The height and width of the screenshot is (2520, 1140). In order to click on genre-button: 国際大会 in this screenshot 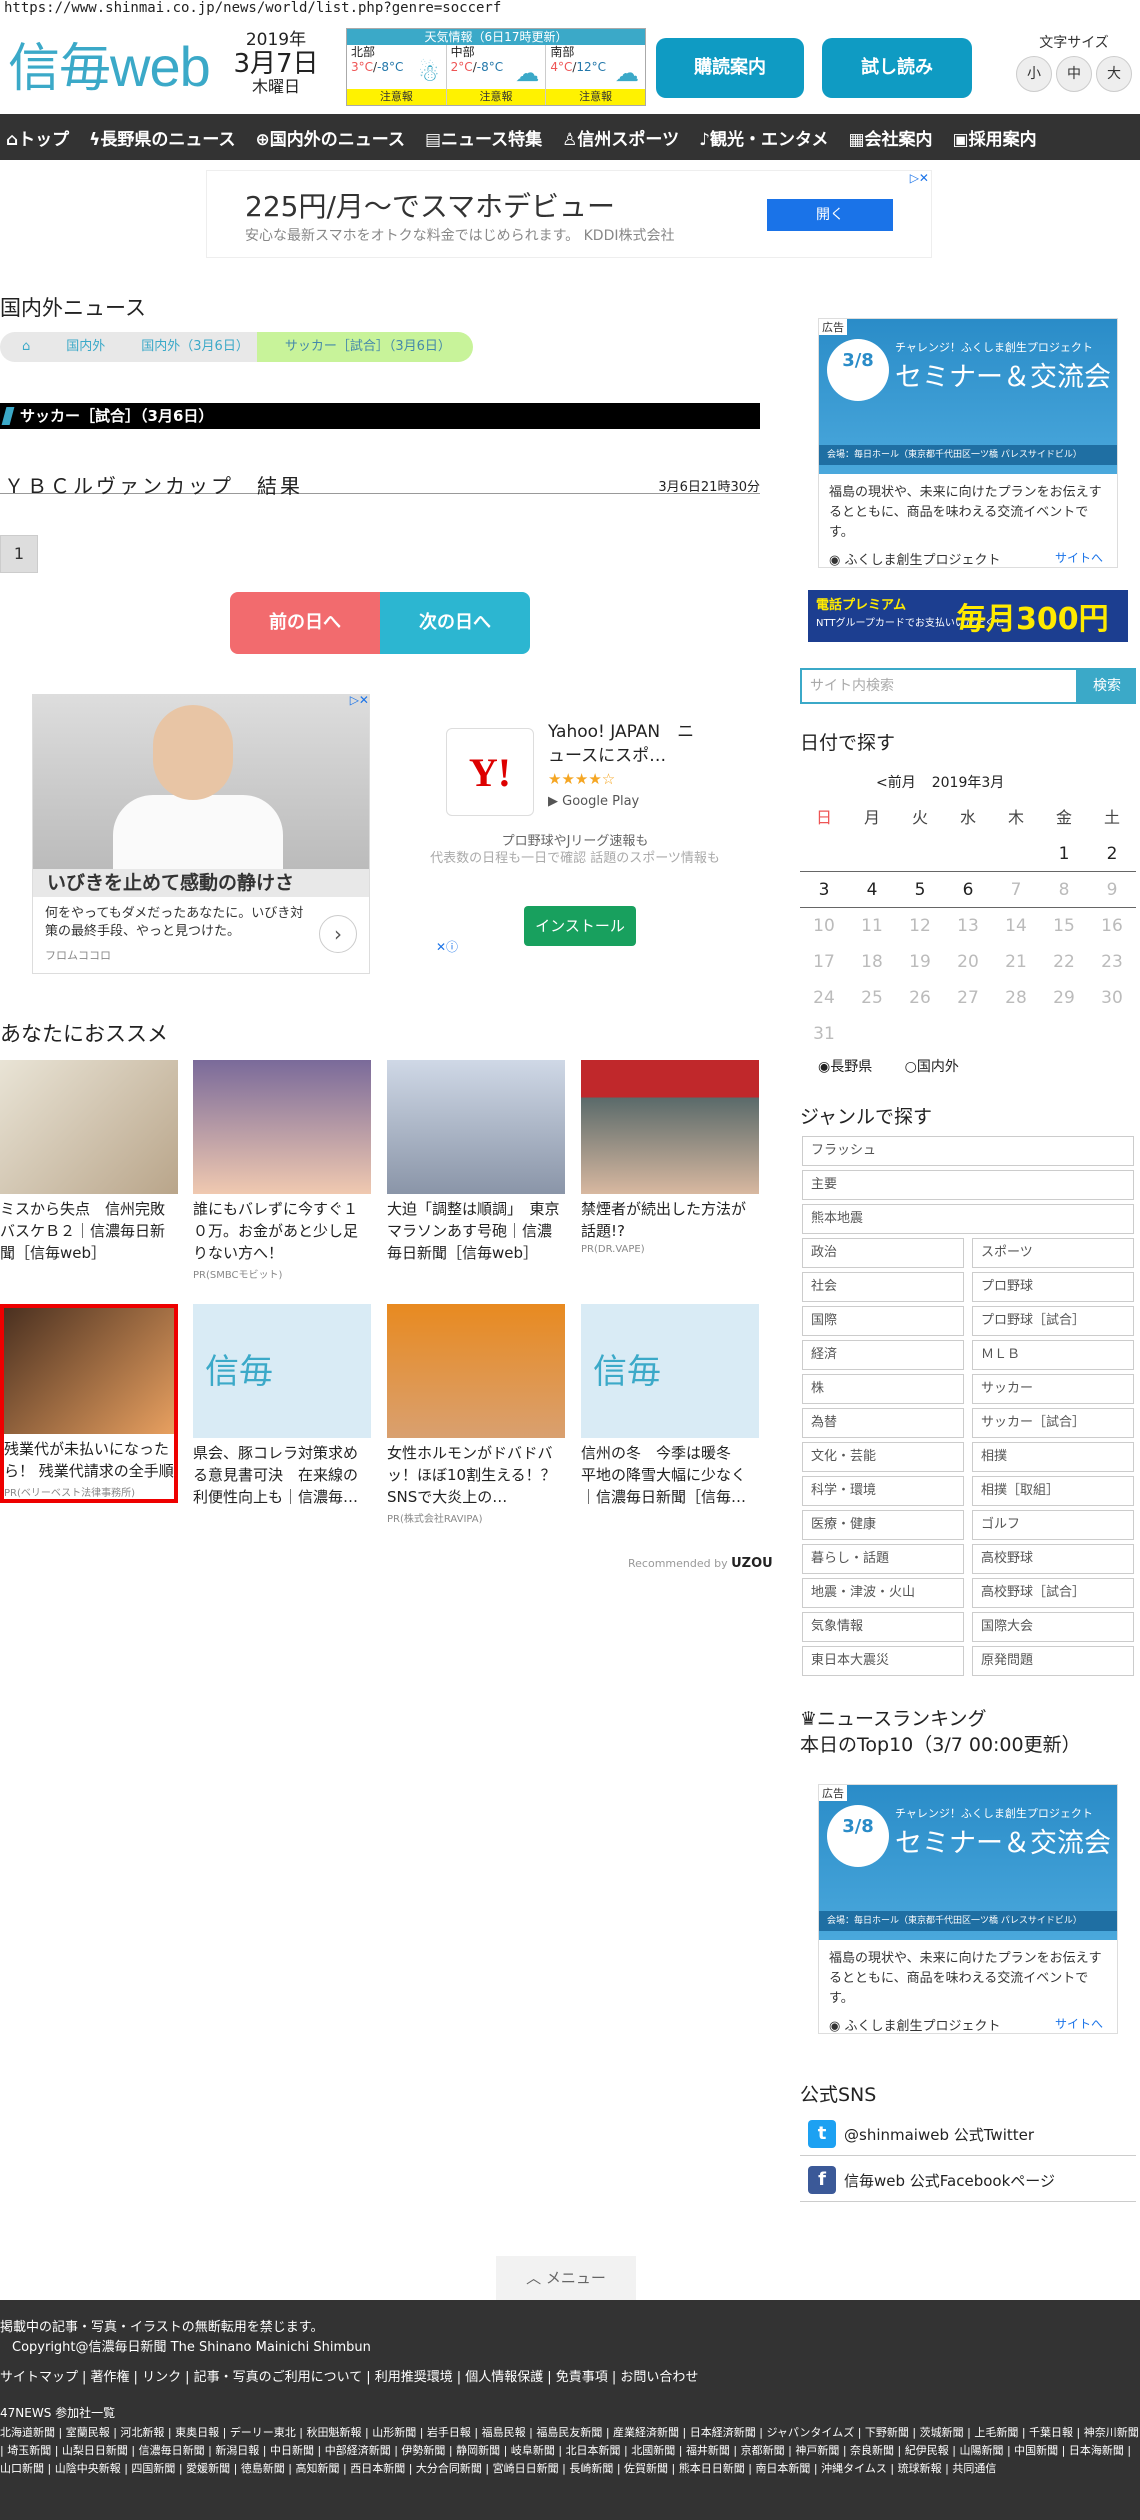, I will do `click(1053, 1627)`.